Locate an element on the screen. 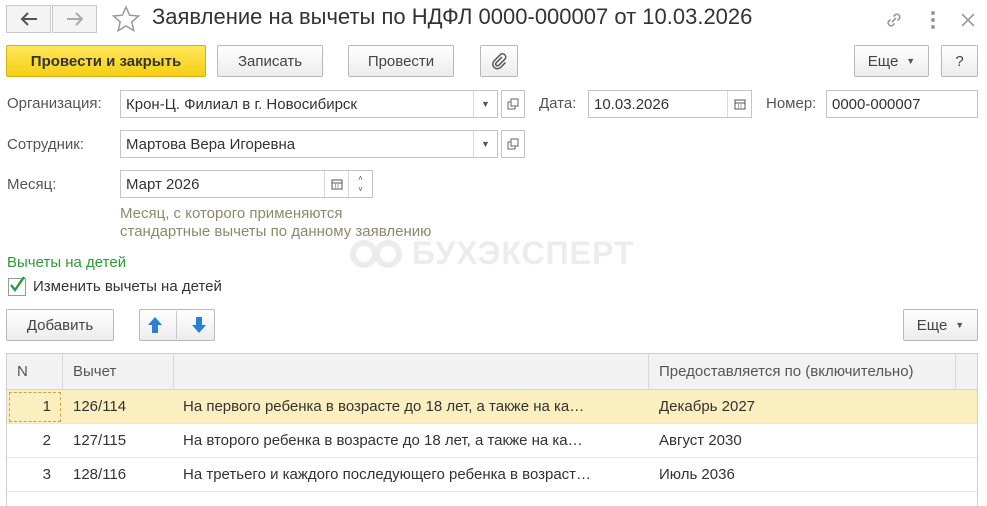  change-children-checkbox is located at coordinates (17, 286).